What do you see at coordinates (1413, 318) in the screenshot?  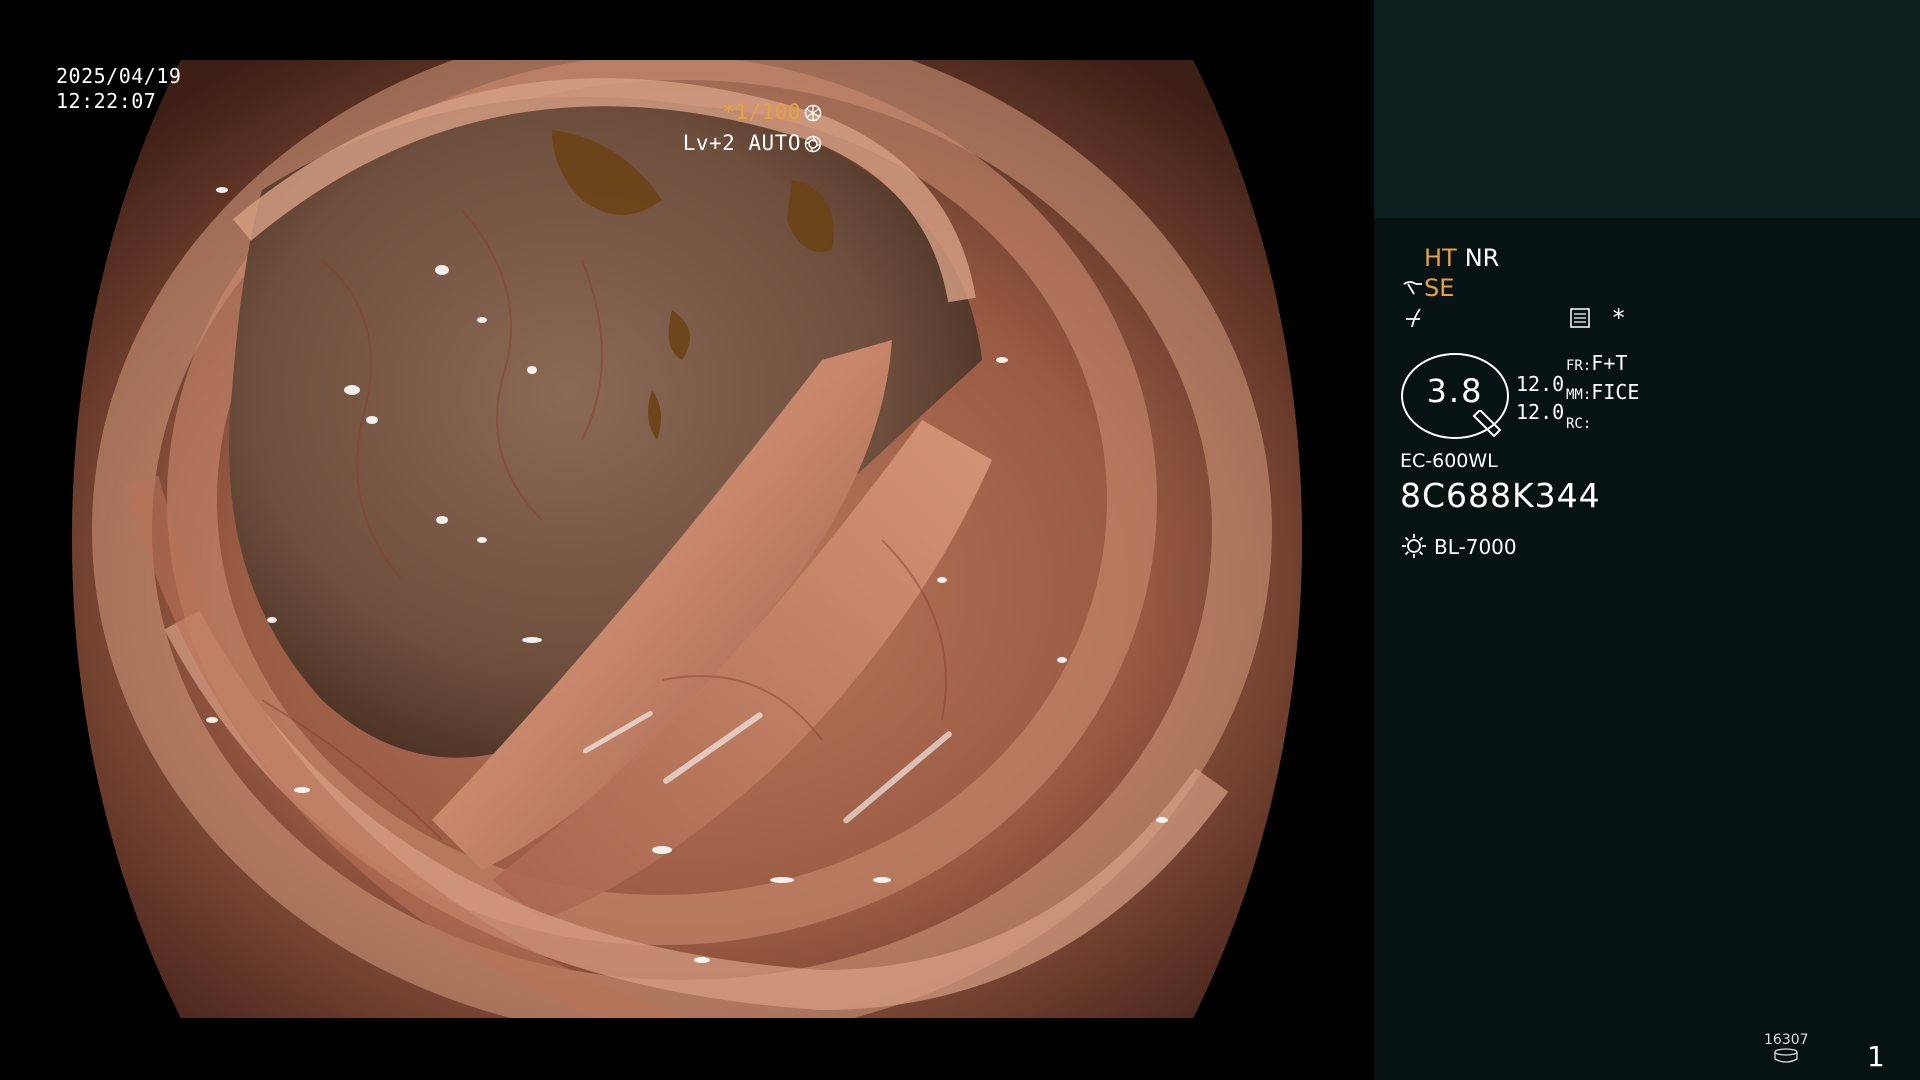 I see `freeze-icon` at bounding box center [1413, 318].